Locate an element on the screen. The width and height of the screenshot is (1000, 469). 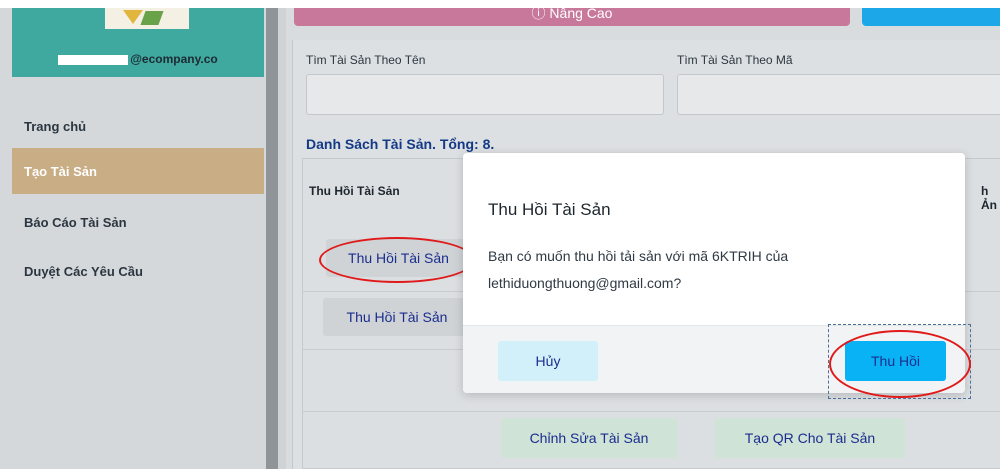
top-edge is located at coordinates (500, 4).